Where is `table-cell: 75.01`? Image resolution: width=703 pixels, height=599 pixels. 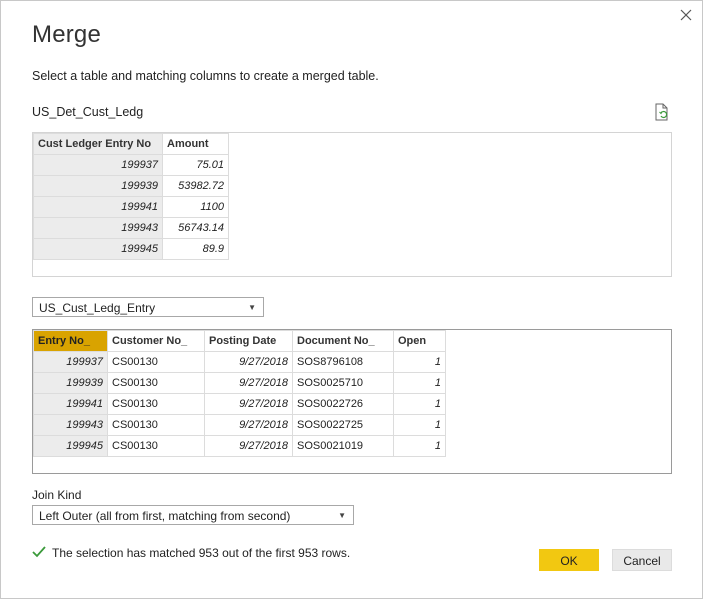 table-cell: 75.01 is located at coordinates (195, 165).